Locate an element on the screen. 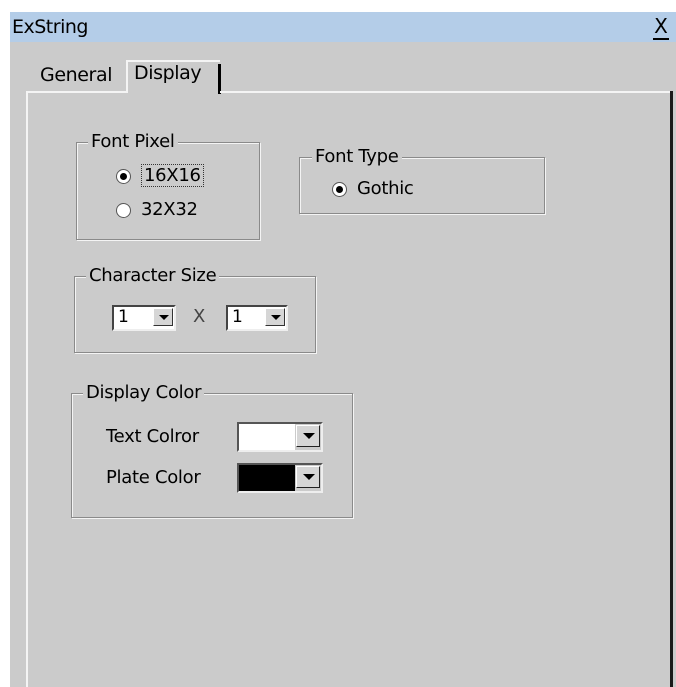 The image size is (676, 687). display-color-group is located at coordinates (212, 455).